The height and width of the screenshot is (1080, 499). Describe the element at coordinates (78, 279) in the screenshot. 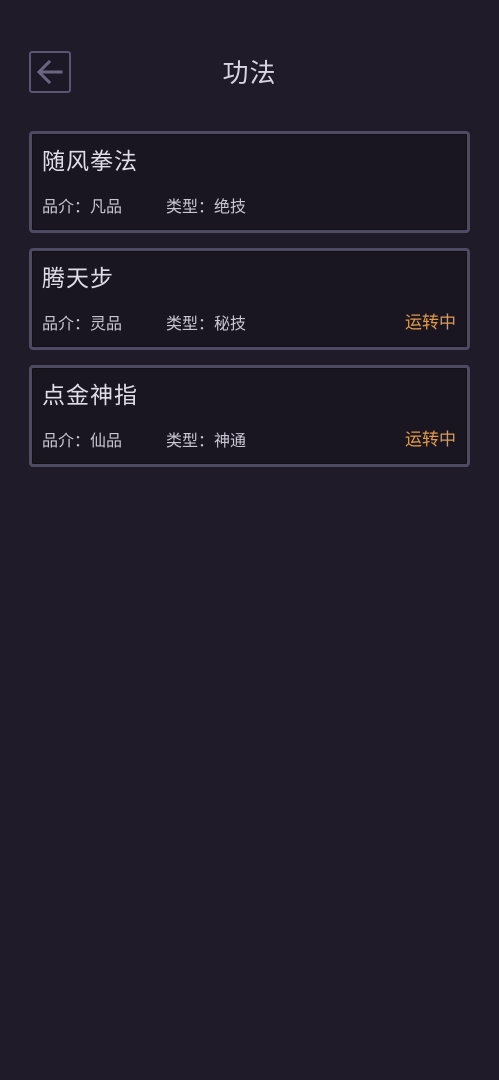

I see `skill-name: 腾天步` at that location.